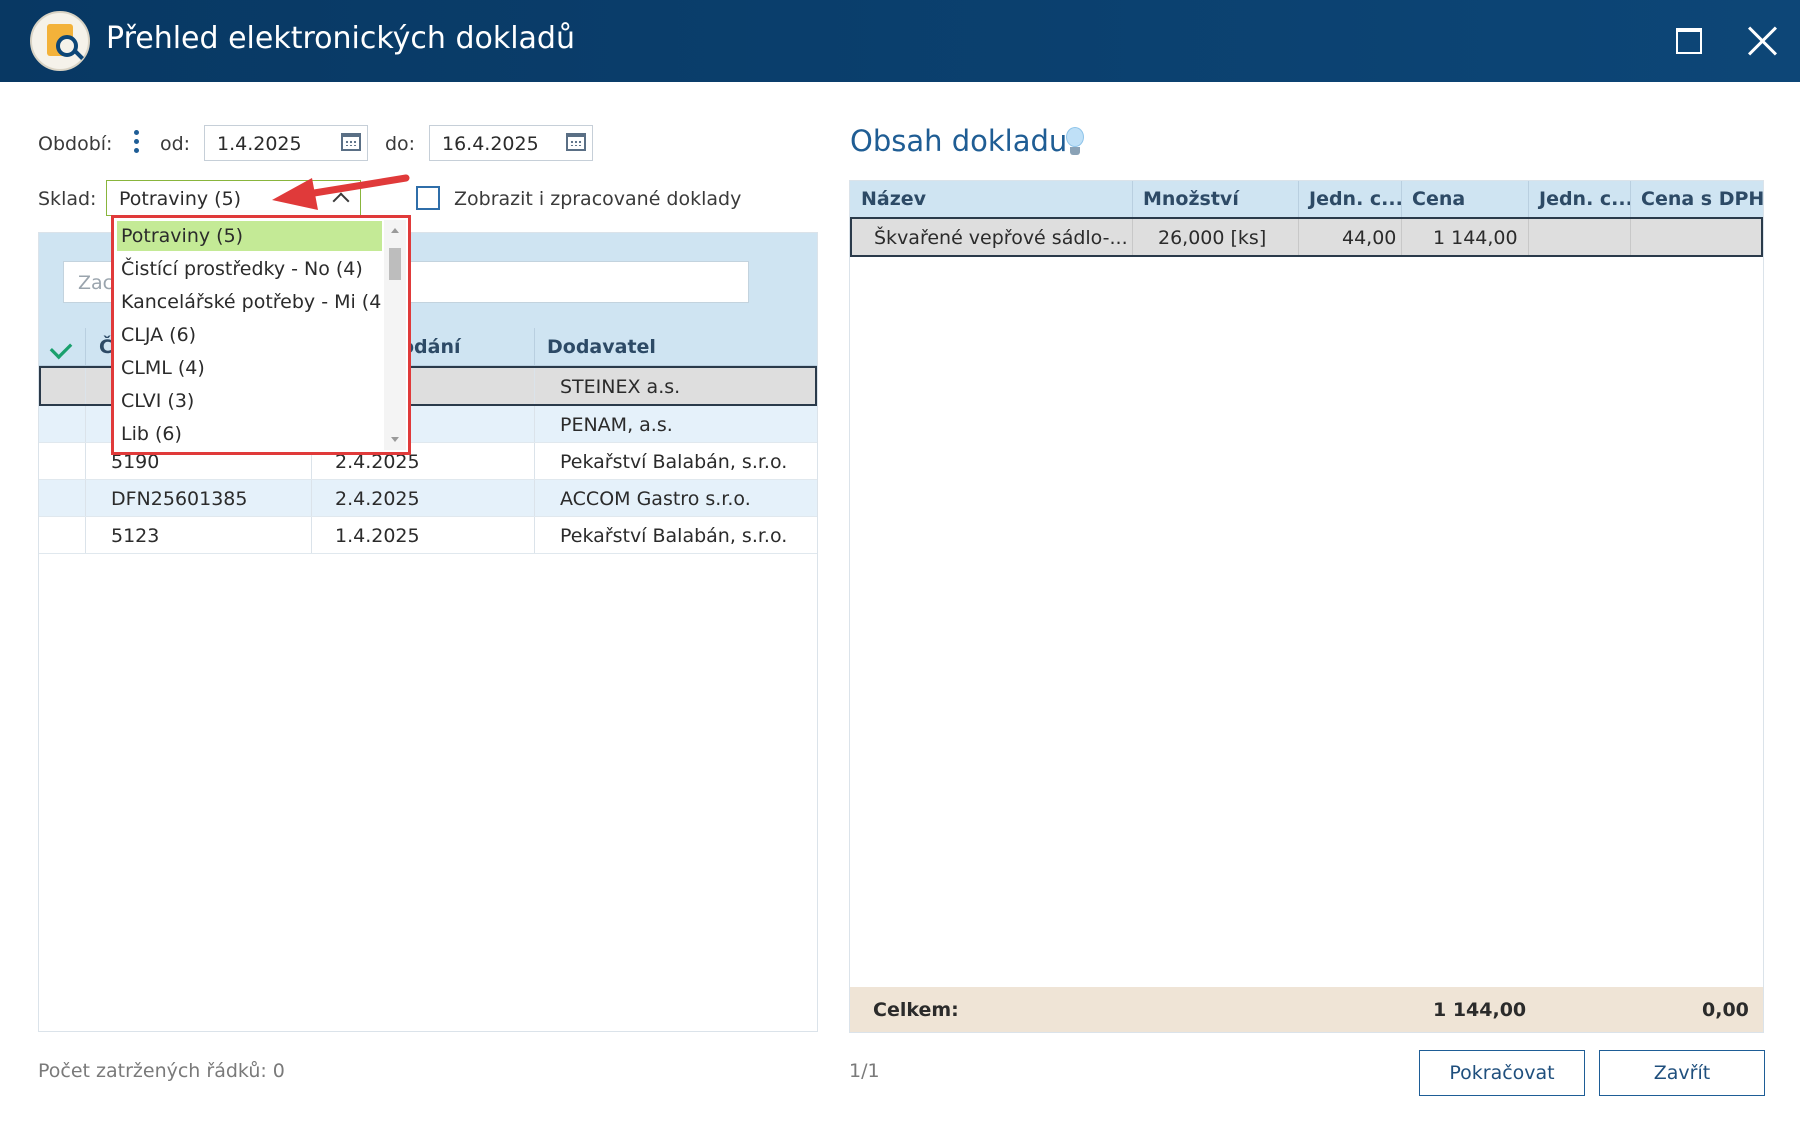 The width and height of the screenshot is (1800, 1125). What do you see at coordinates (864, 1071) in the screenshot?
I see `pager: 1/1` at bounding box center [864, 1071].